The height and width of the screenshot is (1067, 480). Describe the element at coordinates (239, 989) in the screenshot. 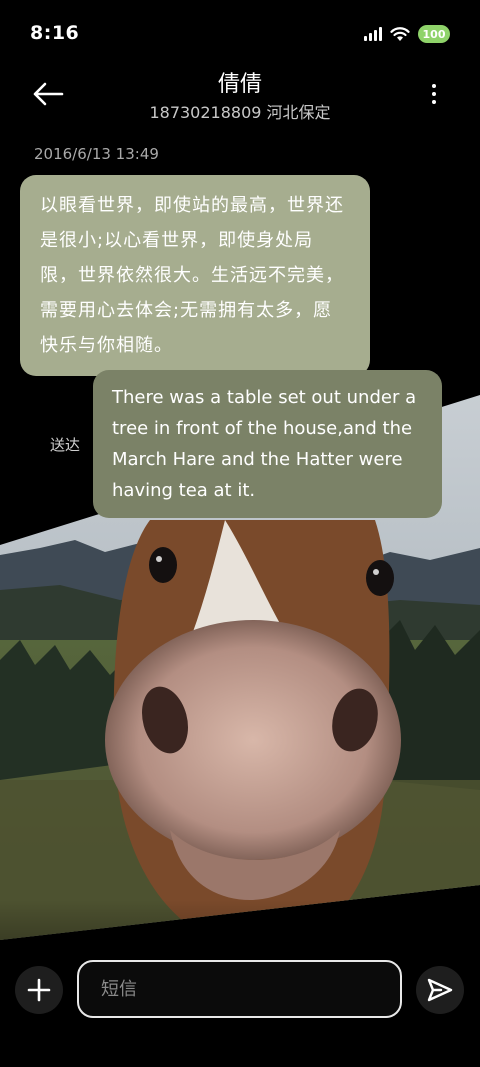

I see `message-input` at that location.